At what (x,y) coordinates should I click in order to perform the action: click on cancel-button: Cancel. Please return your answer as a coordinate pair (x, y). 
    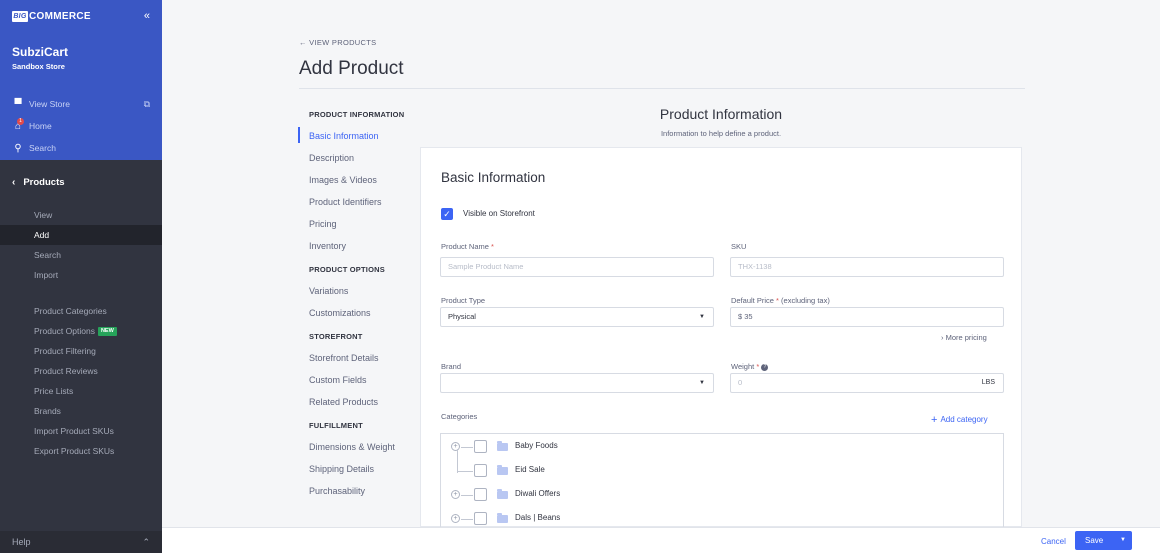
    Looking at the image, I should click on (1053, 541).